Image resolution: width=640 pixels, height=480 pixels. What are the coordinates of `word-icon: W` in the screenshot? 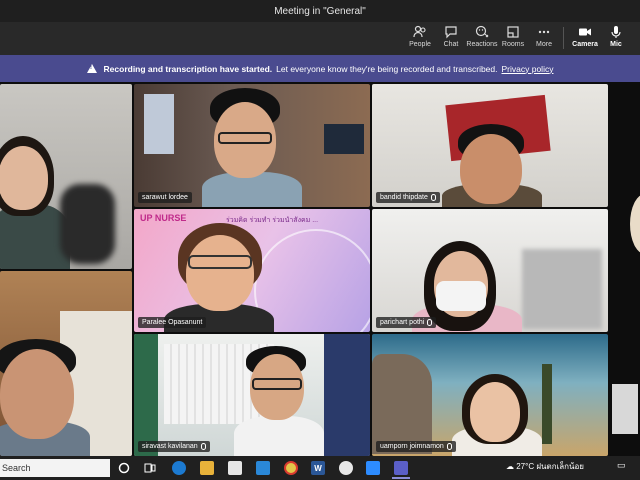 It's located at (318, 468).